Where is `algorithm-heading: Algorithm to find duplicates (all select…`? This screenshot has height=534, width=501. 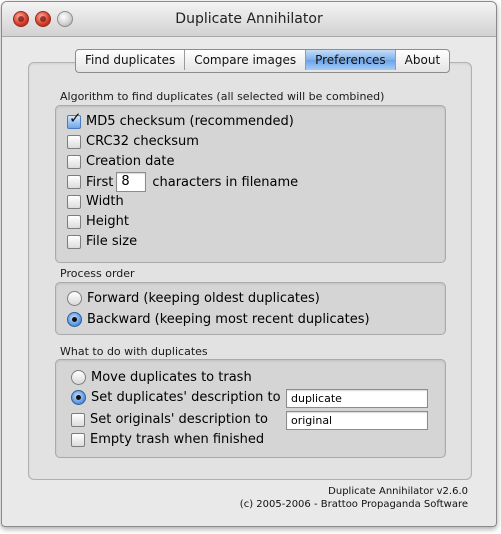
algorithm-heading: Algorithm to find duplicates (all select… is located at coordinates (222, 96).